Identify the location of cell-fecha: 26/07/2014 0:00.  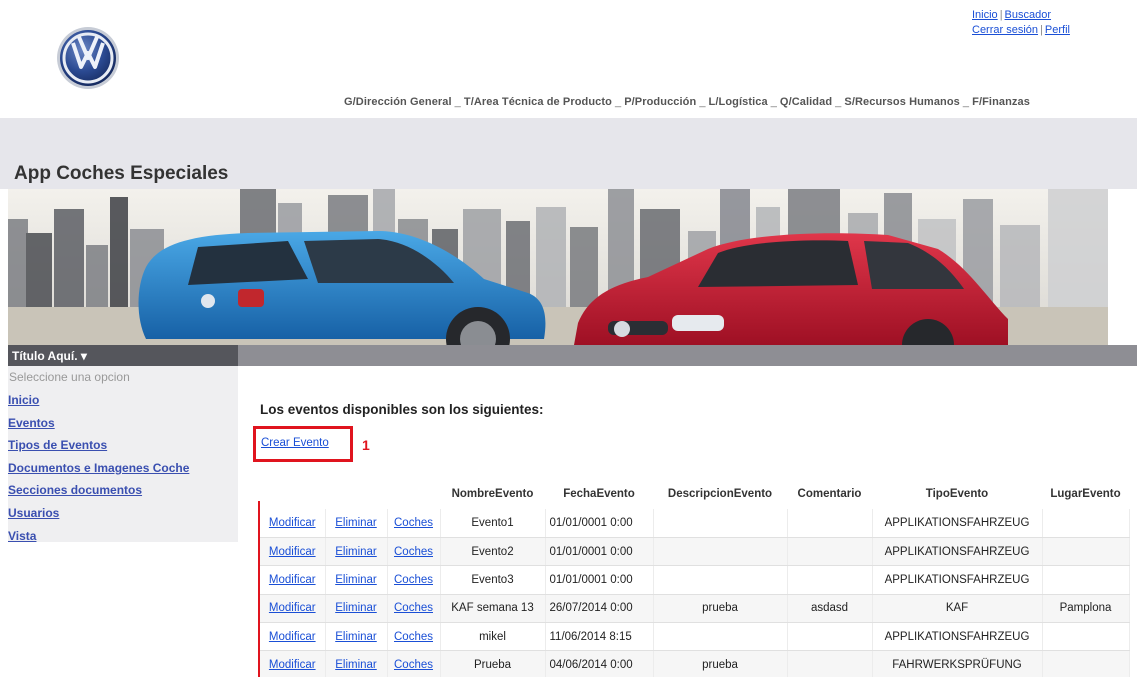
(599, 609).